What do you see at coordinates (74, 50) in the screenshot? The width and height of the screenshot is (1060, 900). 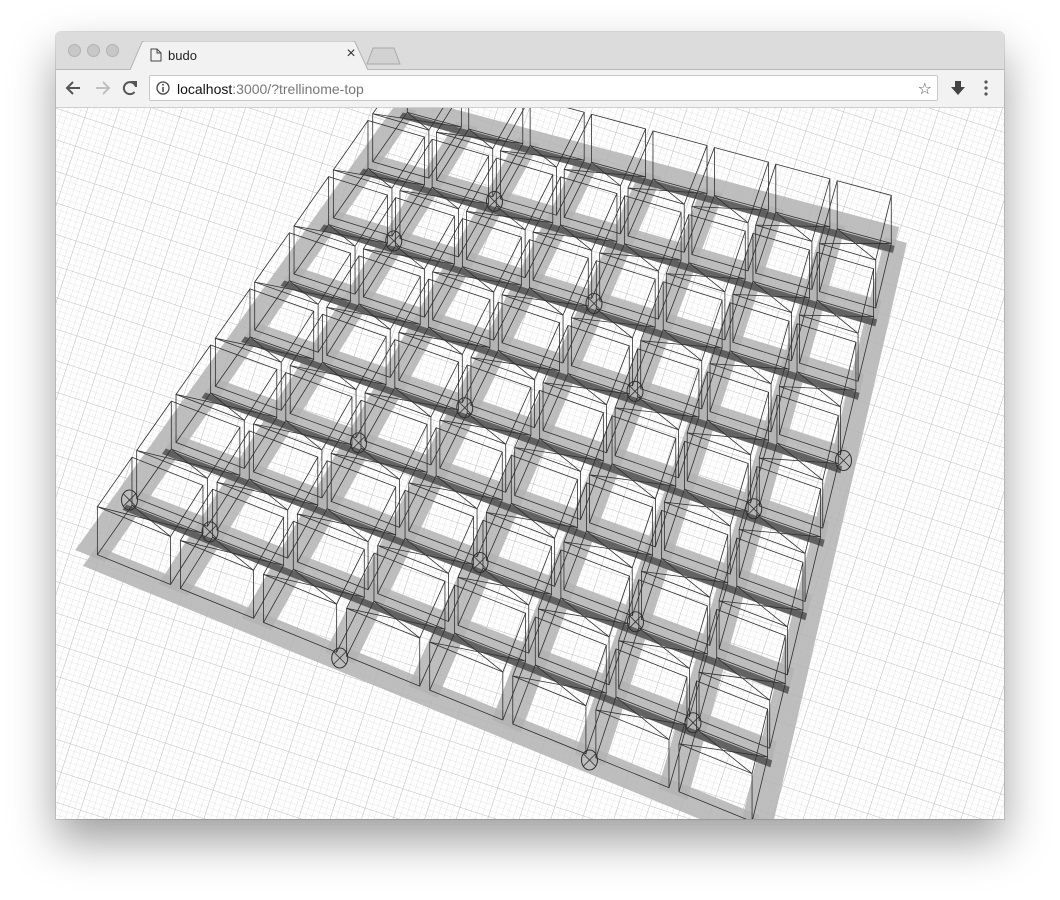 I see `close-window-button` at bounding box center [74, 50].